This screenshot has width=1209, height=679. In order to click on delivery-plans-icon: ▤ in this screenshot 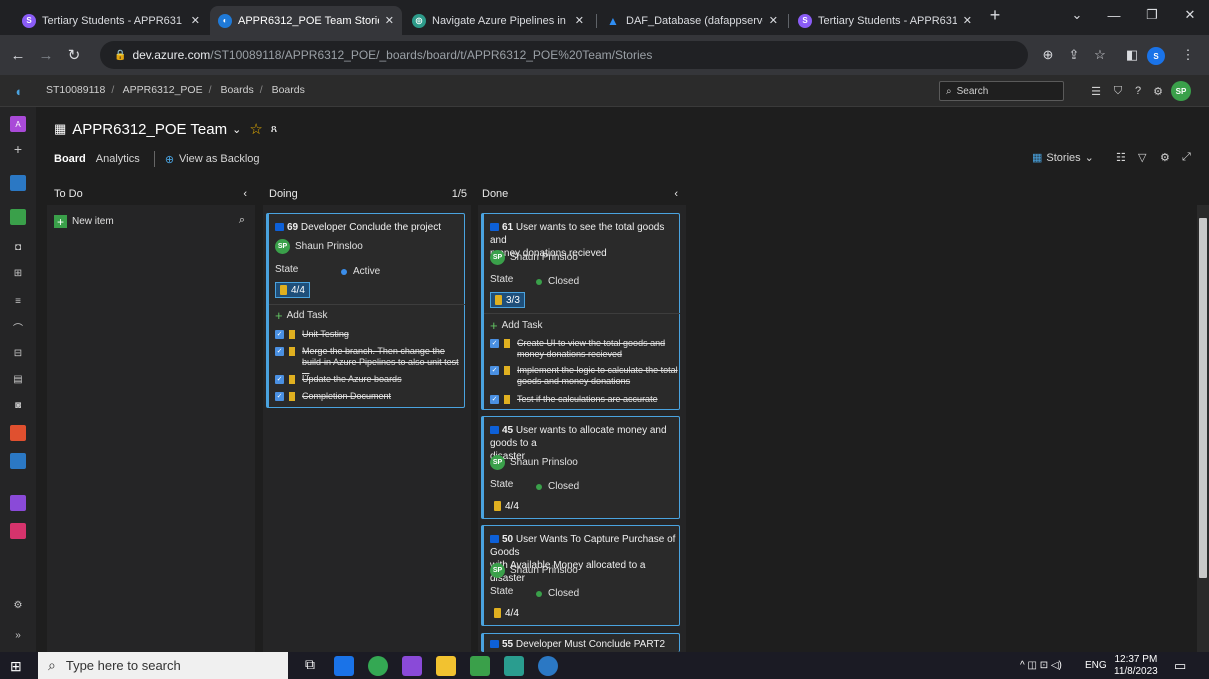, I will do `click(18, 379)`.